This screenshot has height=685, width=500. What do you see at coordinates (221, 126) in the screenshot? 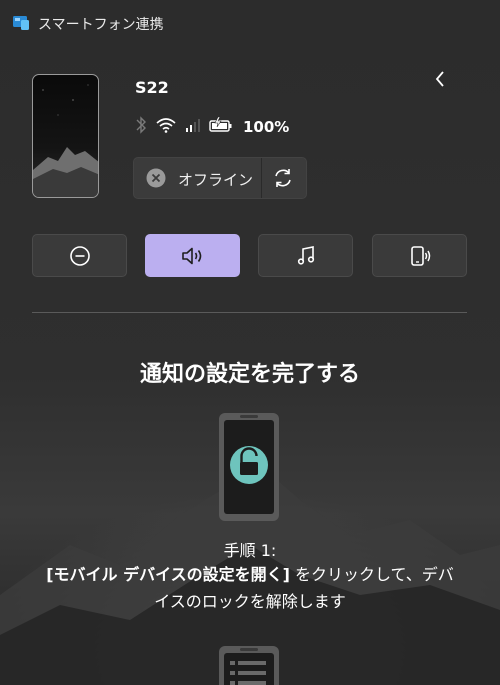
I see `battery-charging-icon` at bounding box center [221, 126].